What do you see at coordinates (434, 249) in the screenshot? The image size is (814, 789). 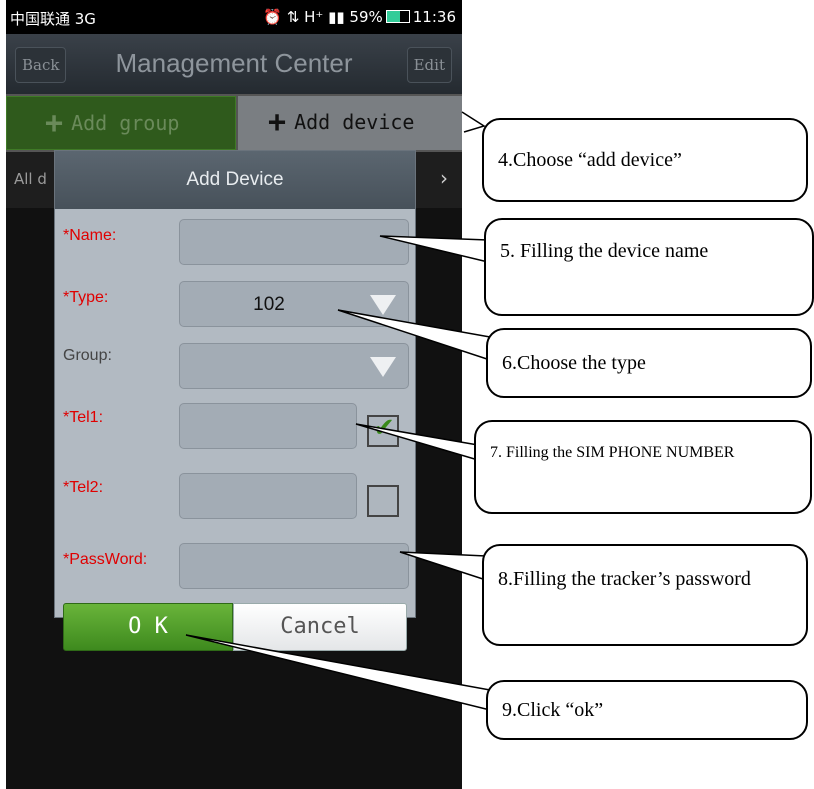 I see `callout-5-pointer` at bounding box center [434, 249].